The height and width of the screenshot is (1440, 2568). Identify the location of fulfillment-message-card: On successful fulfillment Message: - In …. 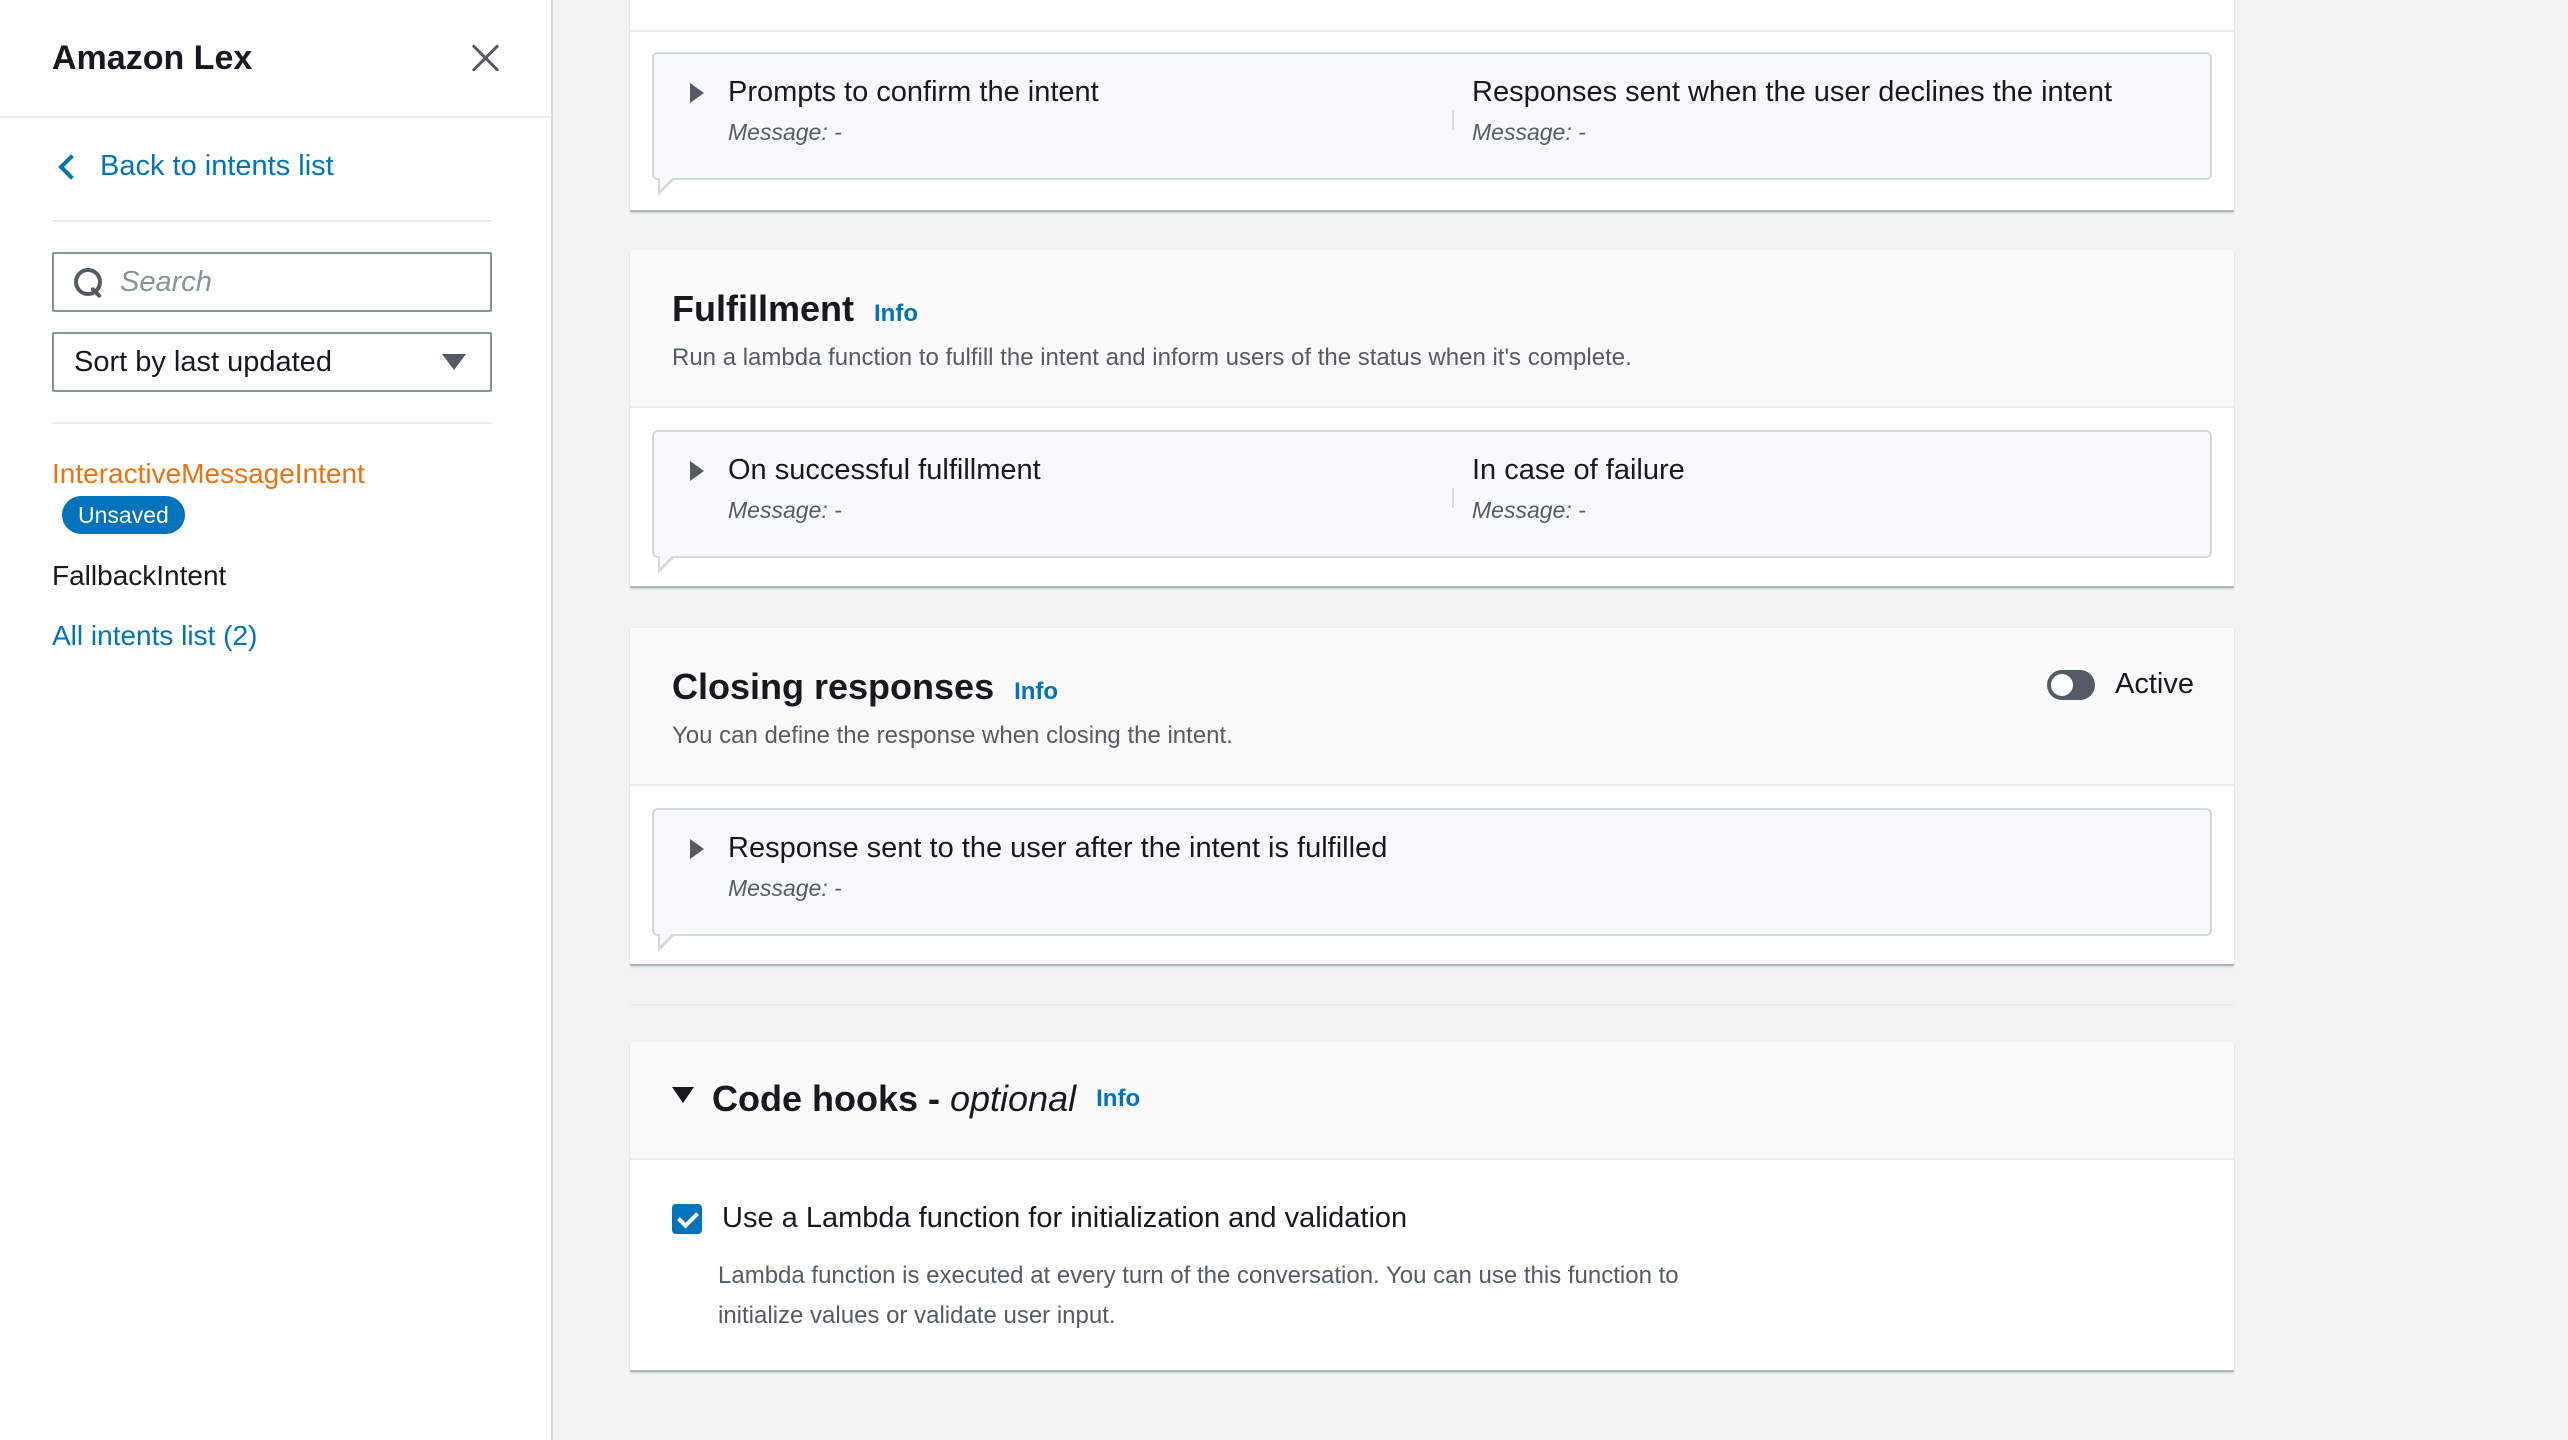
(1432, 502).